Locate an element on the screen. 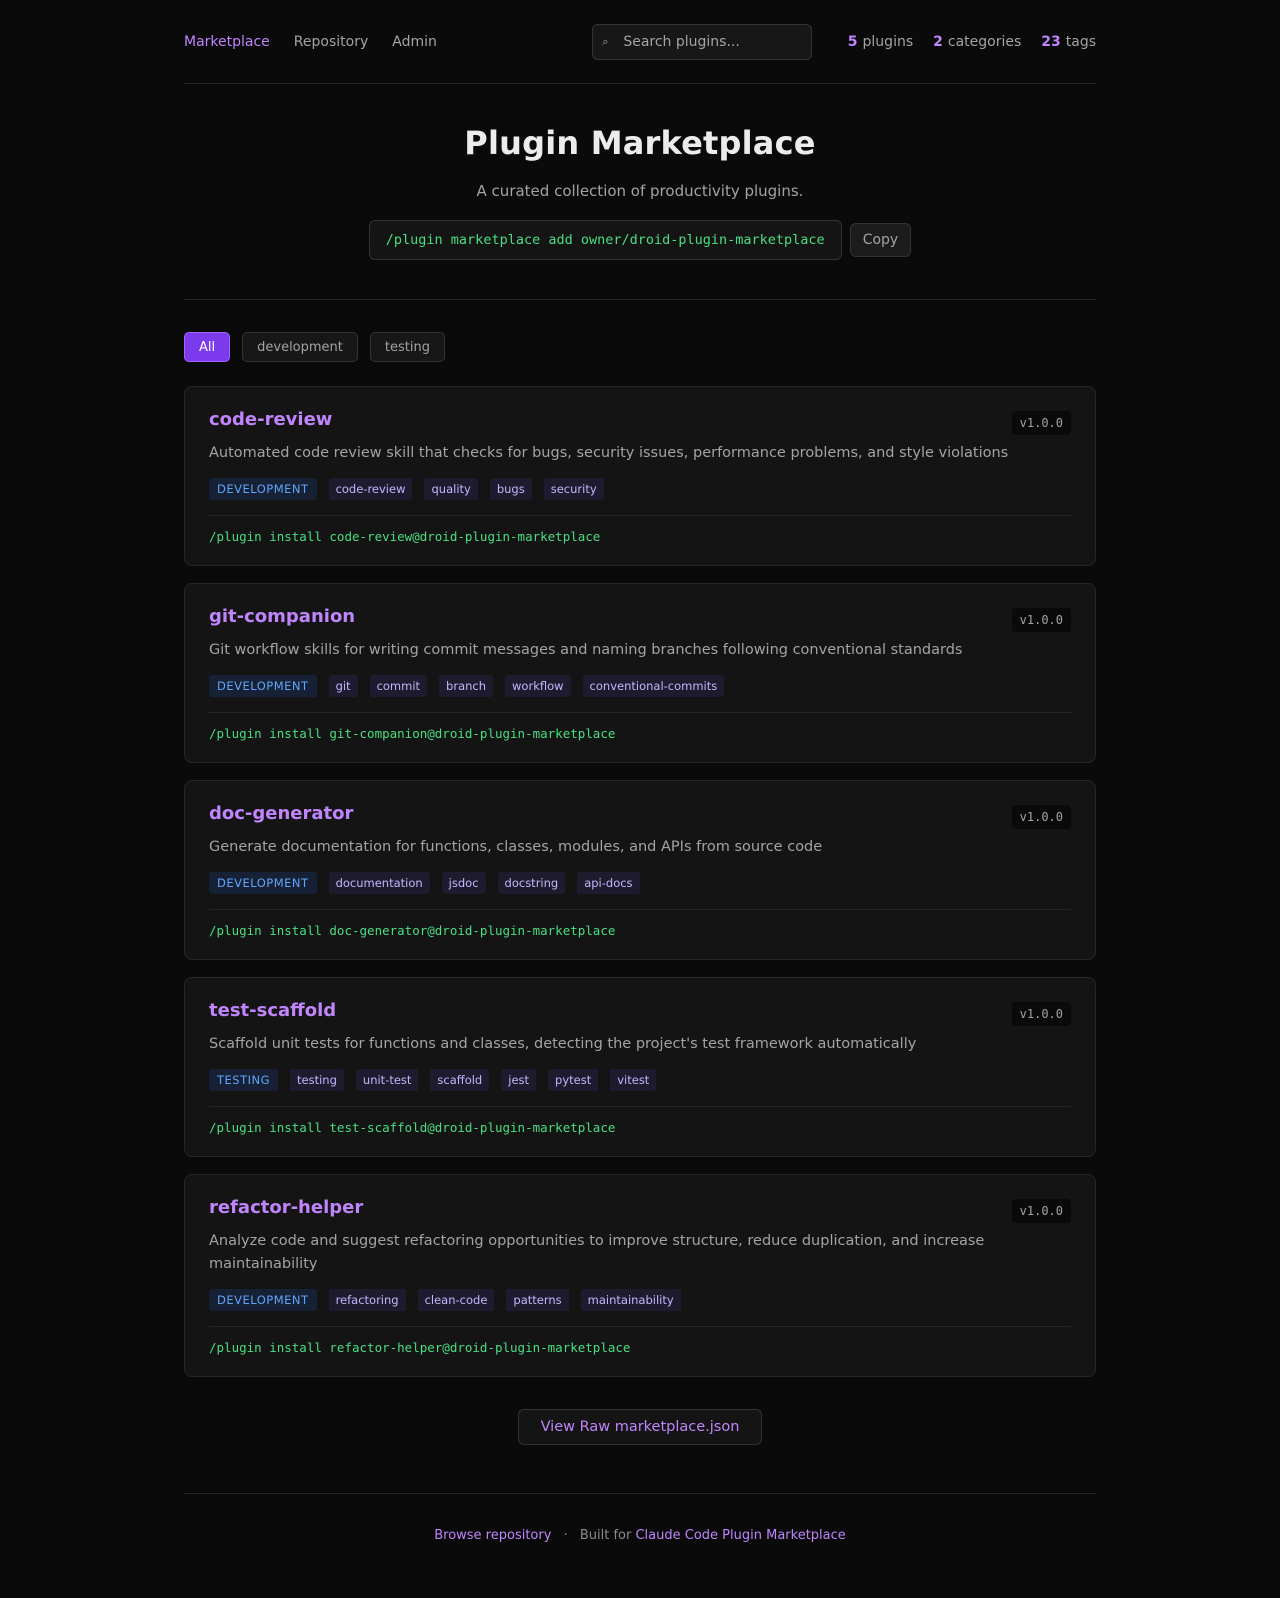 This screenshot has width=1280, height=1598. filter-testing: testing is located at coordinates (407, 347).